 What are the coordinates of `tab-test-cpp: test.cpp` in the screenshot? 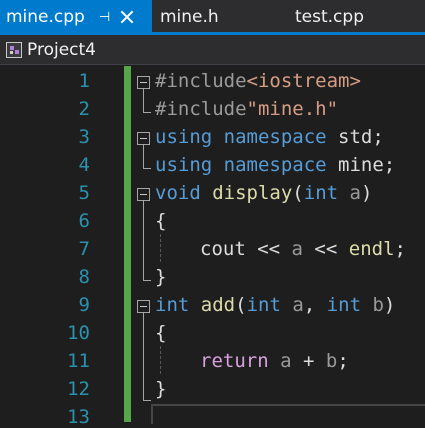 It's located at (350, 17).